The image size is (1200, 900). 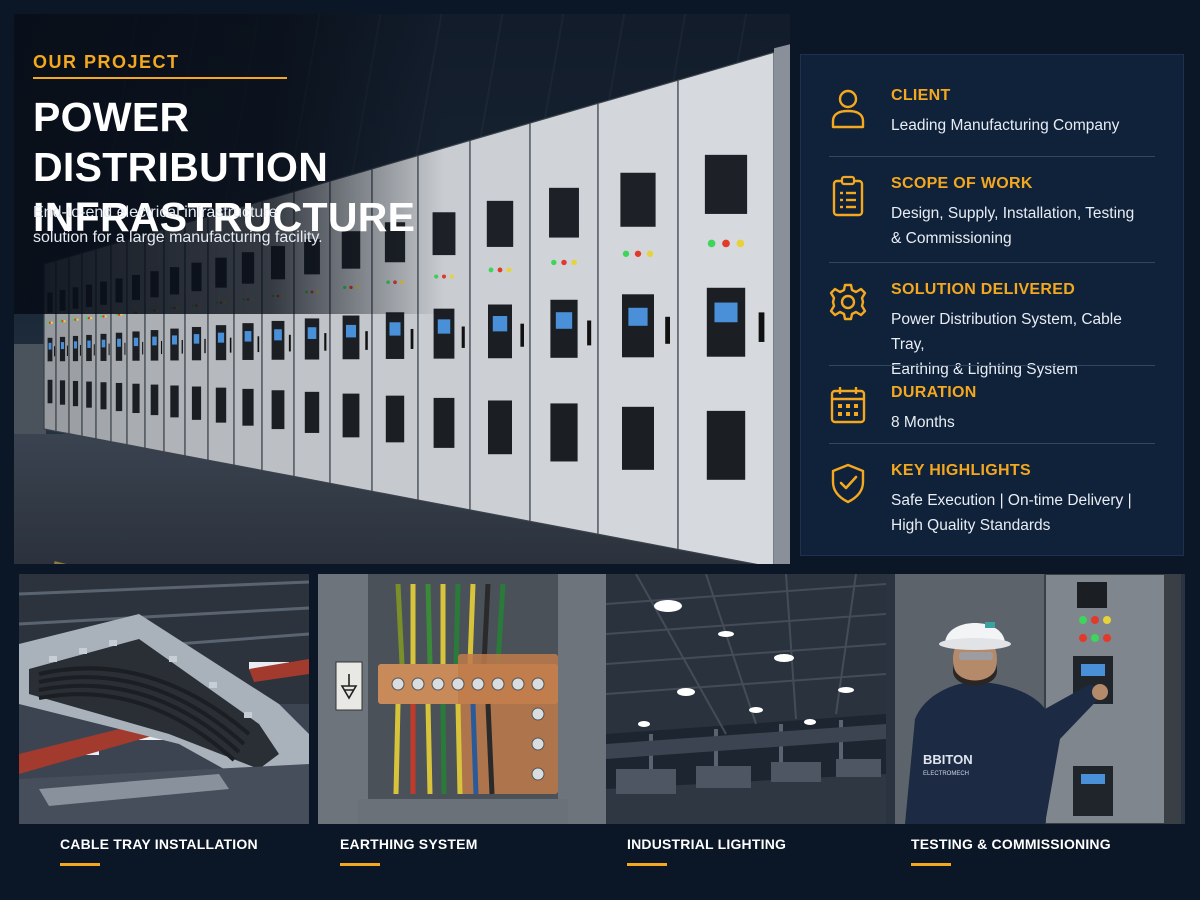 I want to click on jacket-logo: BBITON, so click(x=948, y=759).